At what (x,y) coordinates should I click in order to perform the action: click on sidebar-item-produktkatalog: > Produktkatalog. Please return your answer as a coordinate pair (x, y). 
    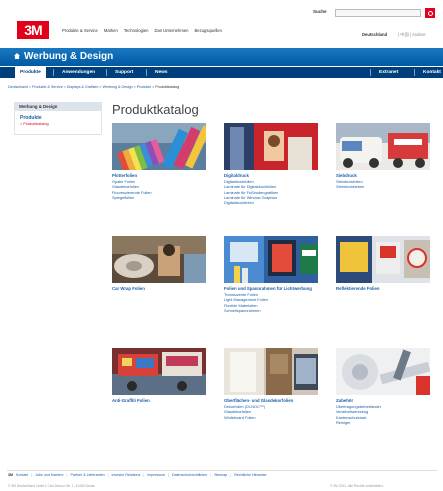
    Looking at the image, I should click on (58, 124).